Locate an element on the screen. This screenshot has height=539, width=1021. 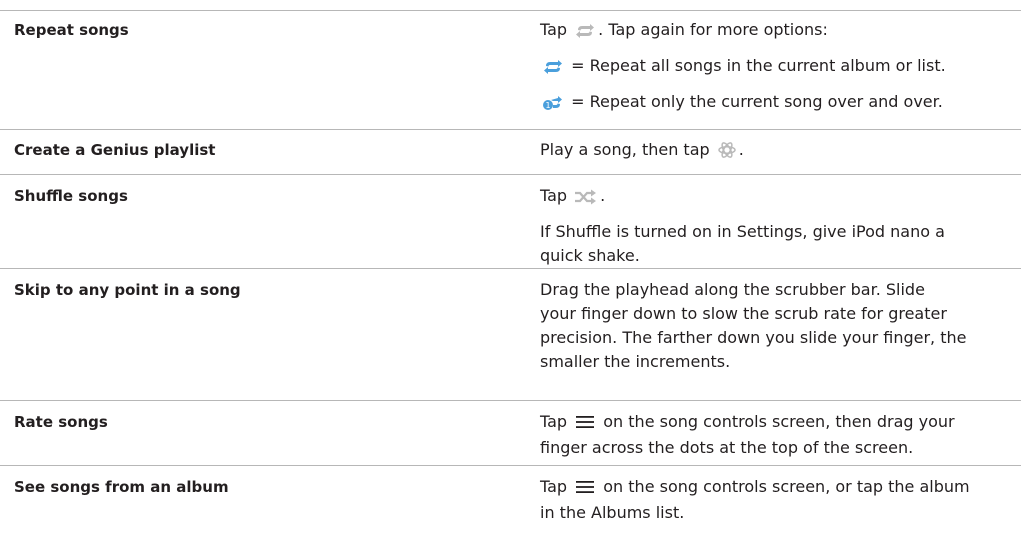
repeat-all-icon is located at coordinates (553, 70).